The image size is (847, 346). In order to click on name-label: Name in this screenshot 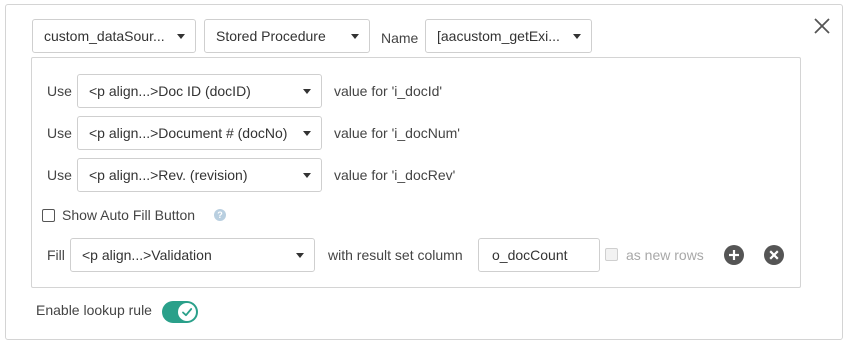, I will do `click(400, 38)`.